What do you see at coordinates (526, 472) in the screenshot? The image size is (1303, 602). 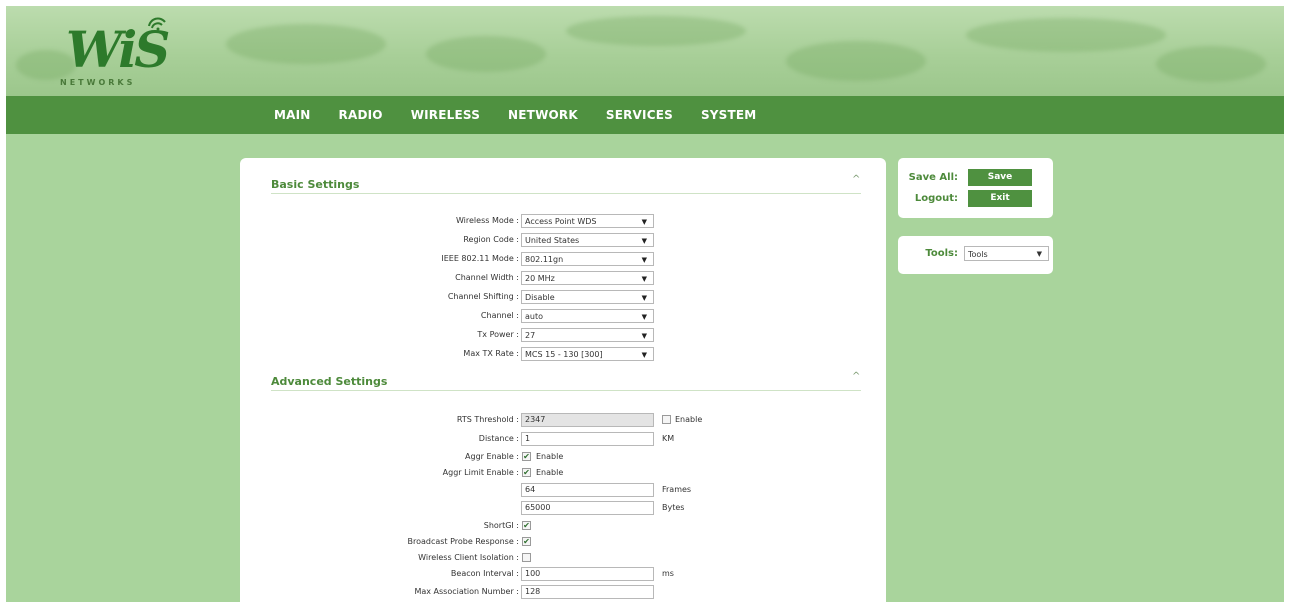 I see `aggr-limit-checkbox: ✔` at bounding box center [526, 472].